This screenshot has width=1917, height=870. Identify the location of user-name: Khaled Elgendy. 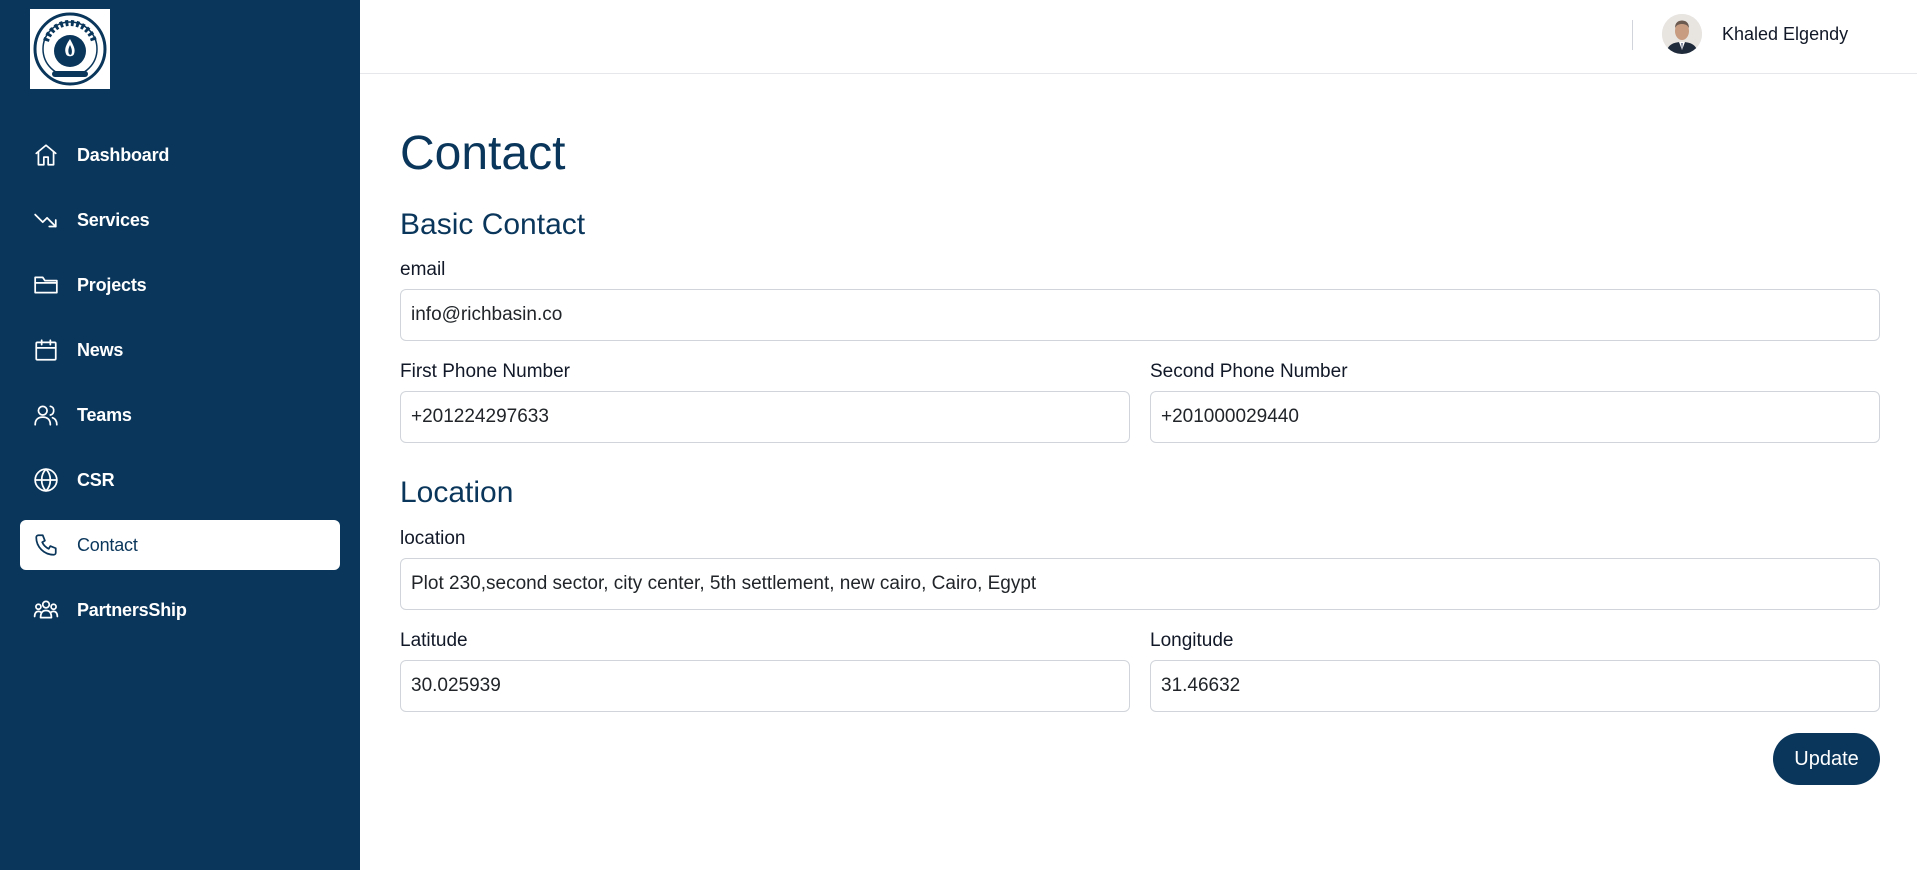
(1785, 34).